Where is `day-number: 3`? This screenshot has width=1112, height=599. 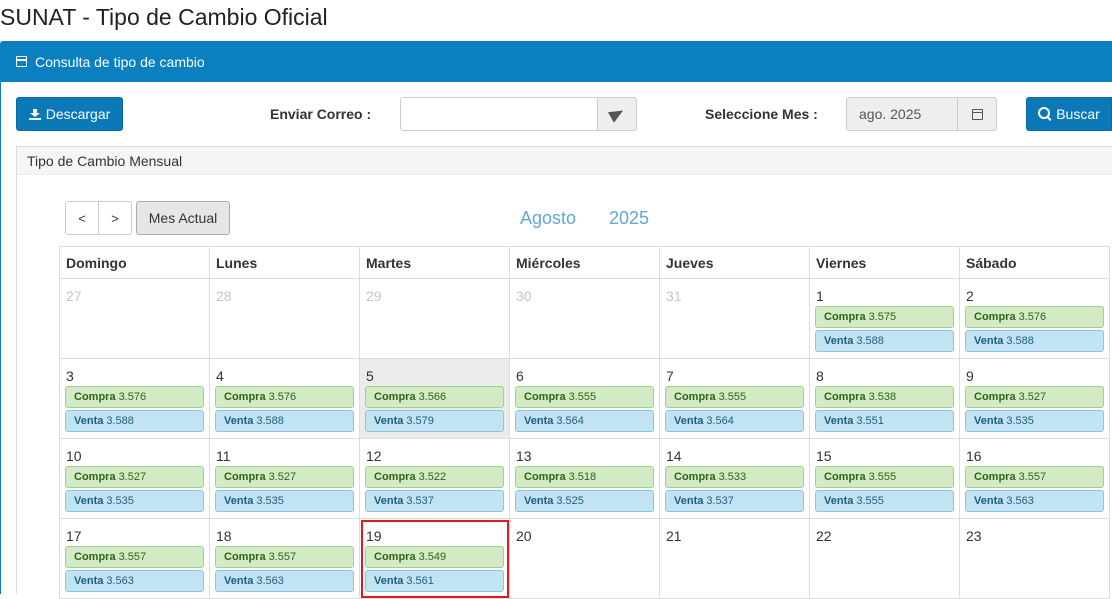 day-number: 3 is located at coordinates (70, 376).